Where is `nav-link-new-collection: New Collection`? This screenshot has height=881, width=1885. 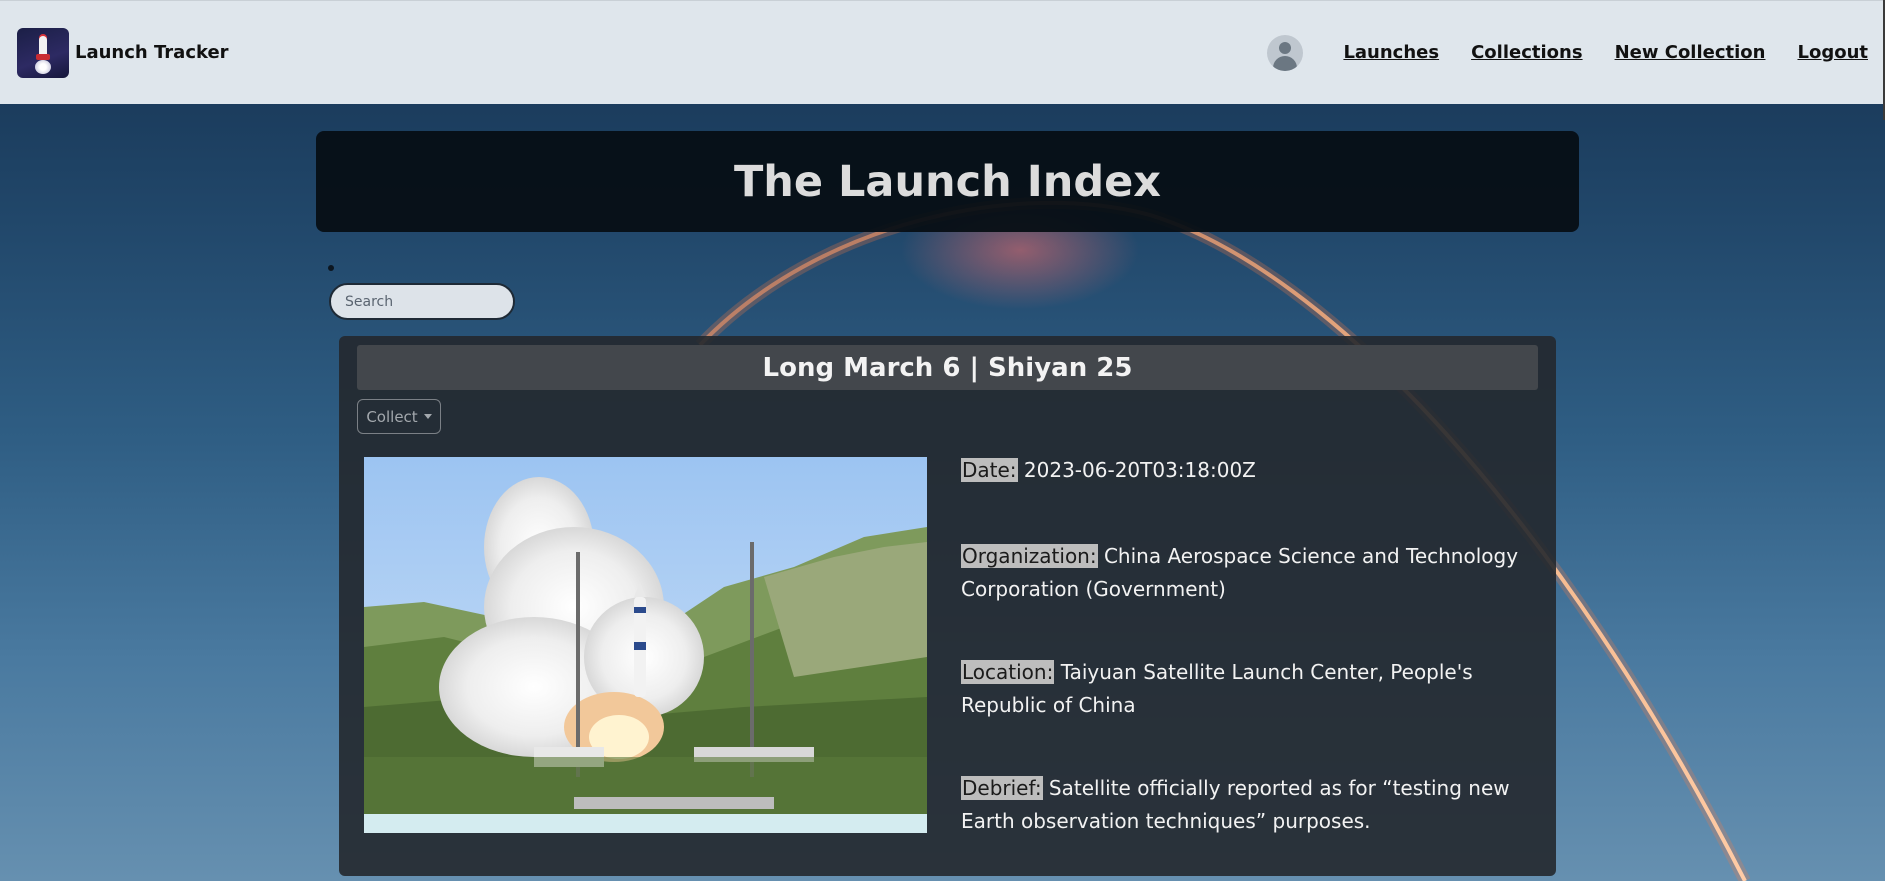 nav-link-new-collection: New Collection is located at coordinates (1690, 52).